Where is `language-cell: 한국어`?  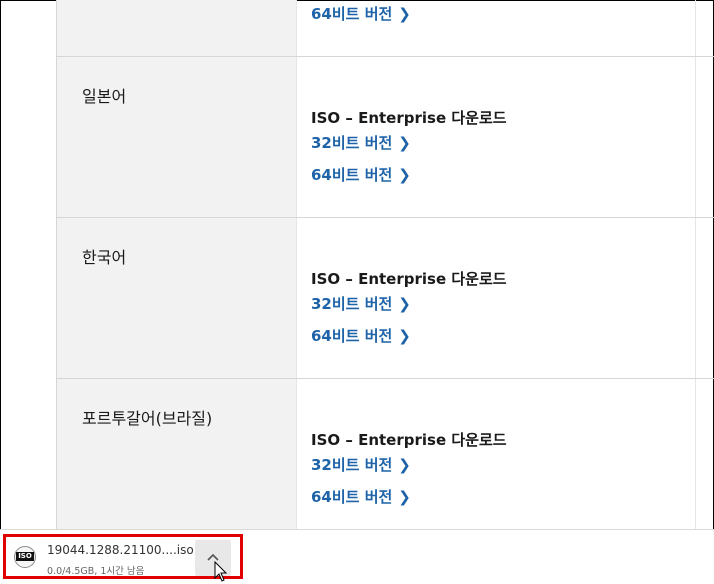 language-cell: 한국어 is located at coordinates (176, 298).